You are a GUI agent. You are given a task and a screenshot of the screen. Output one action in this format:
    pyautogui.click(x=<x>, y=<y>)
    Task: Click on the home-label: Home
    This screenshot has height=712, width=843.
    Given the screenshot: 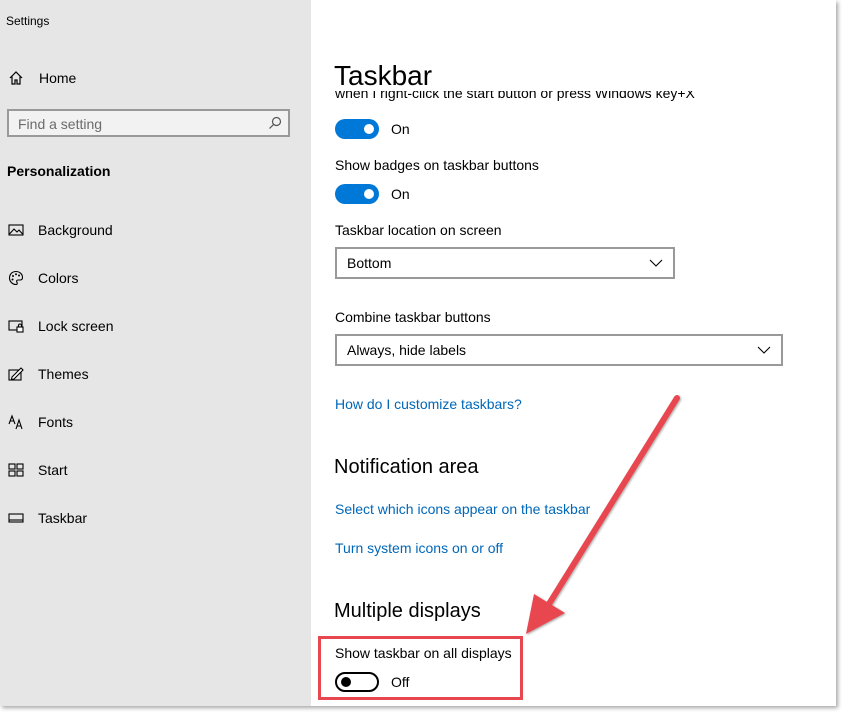 What is the action you would take?
    pyautogui.click(x=58, y=78)
    